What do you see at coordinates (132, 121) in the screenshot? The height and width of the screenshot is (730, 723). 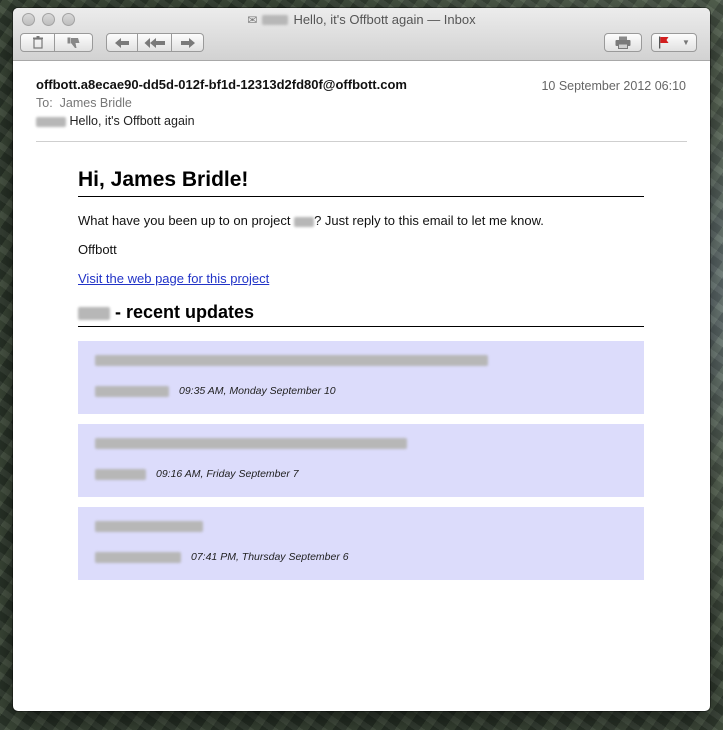 I see `subject-text: Hello, it's Offbott again` at bounding box center [132, 121].